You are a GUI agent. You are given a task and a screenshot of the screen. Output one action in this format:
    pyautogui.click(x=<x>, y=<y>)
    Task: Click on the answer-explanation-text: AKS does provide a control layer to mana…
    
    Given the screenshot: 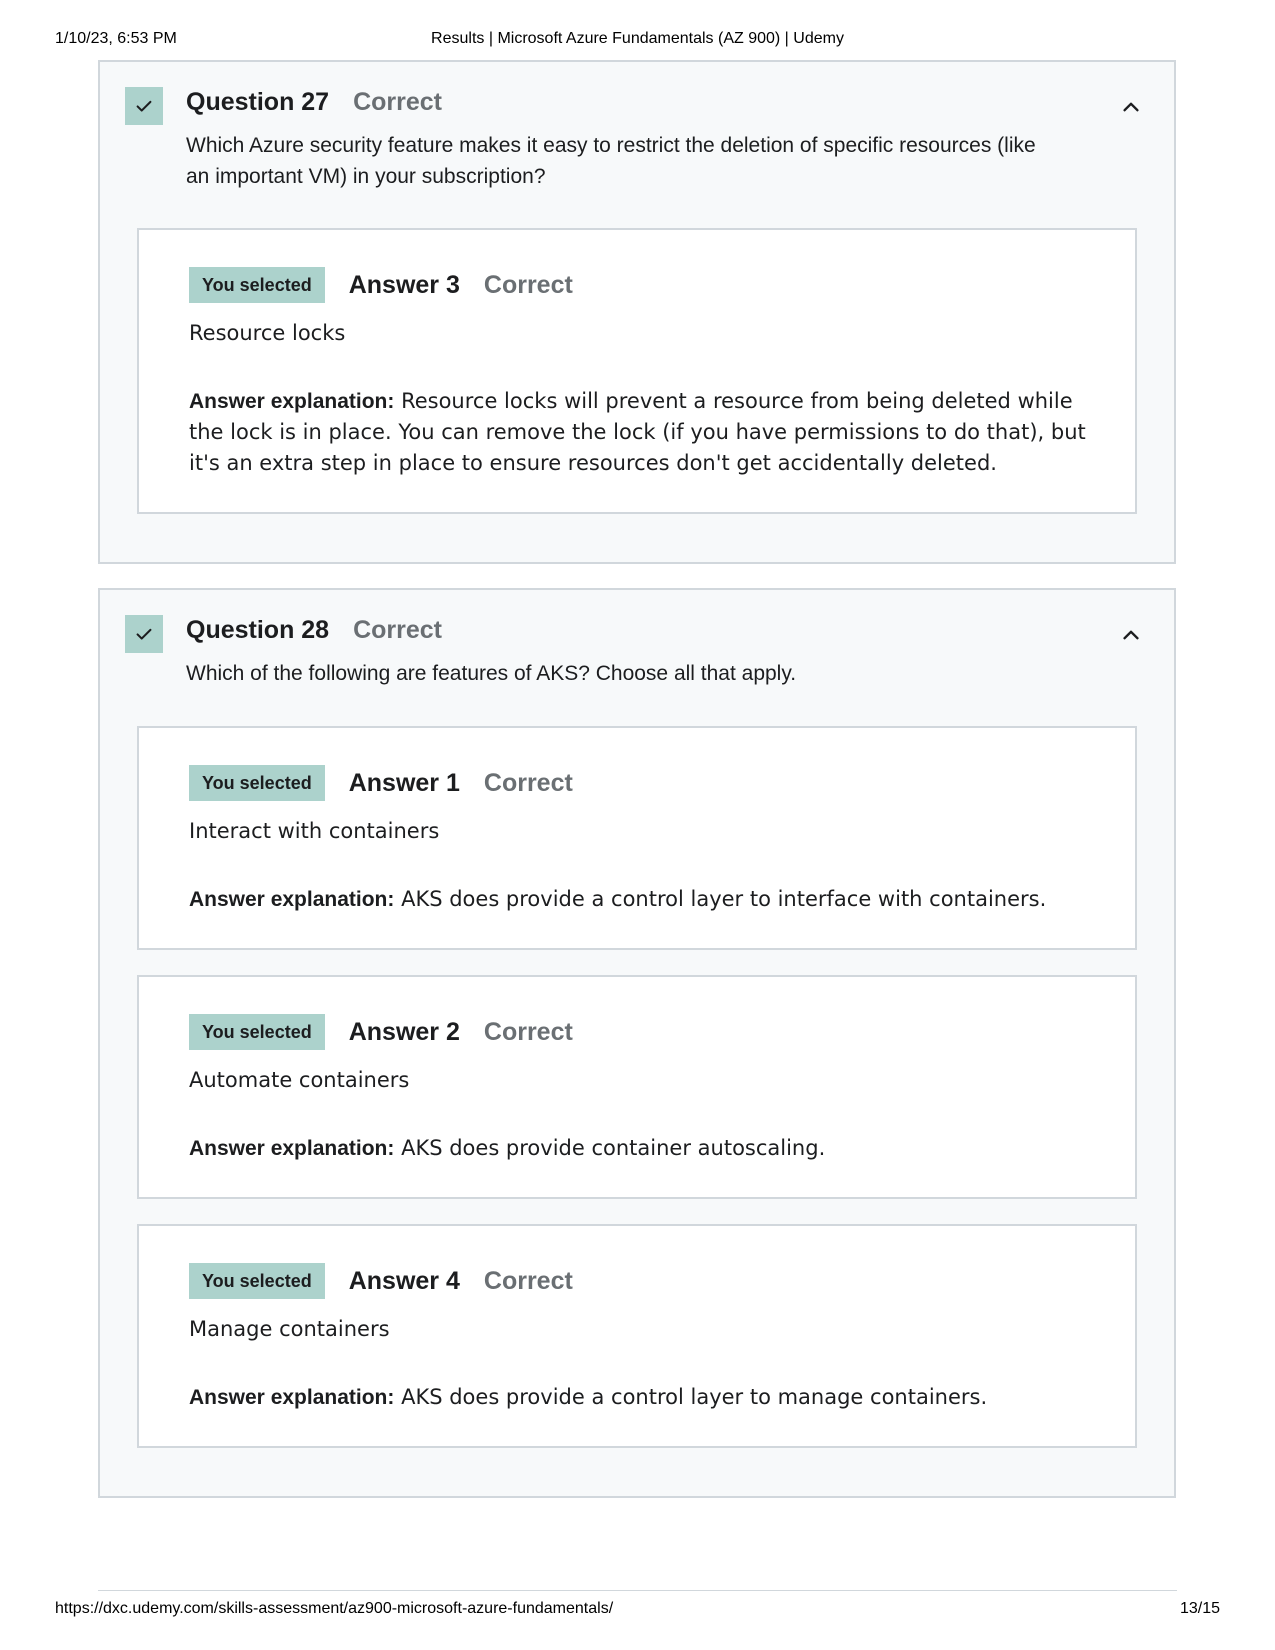 What is the action you would take?
    pyautogui.click(x=694, y=1397)
    